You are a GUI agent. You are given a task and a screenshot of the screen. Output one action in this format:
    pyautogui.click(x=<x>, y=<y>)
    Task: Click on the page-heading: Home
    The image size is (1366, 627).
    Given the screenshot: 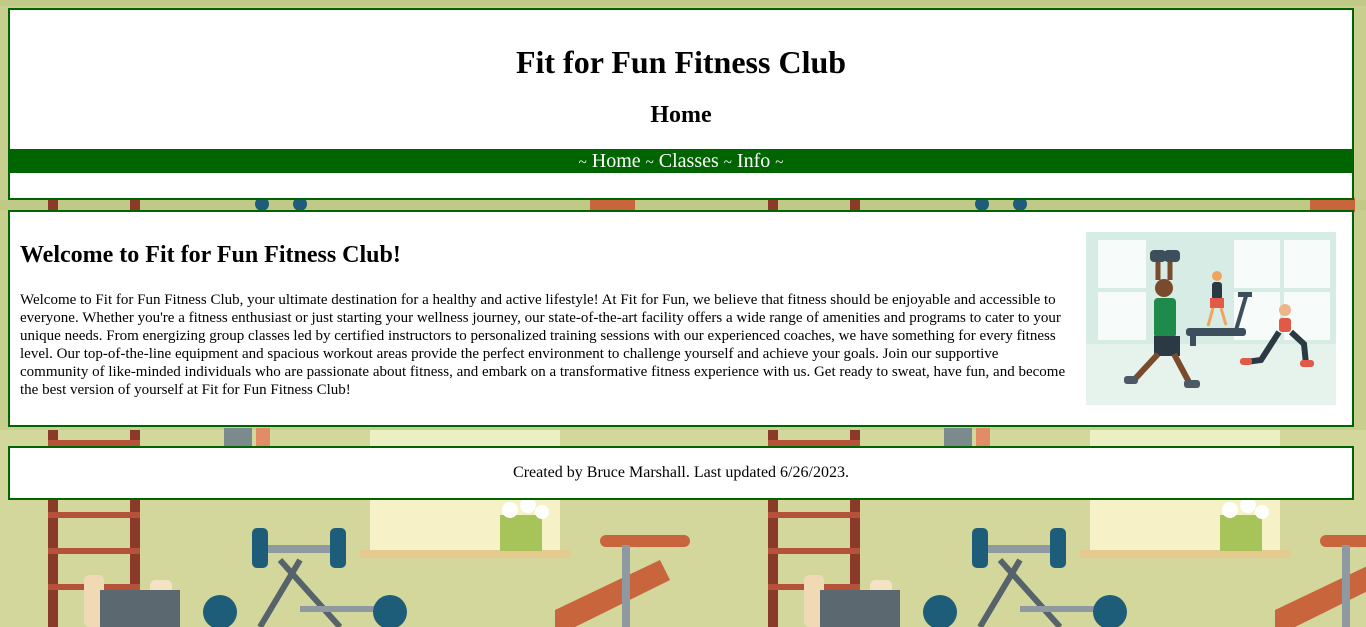 What is the action you would take?
    pyautogui.click(x=681, y=115)
    